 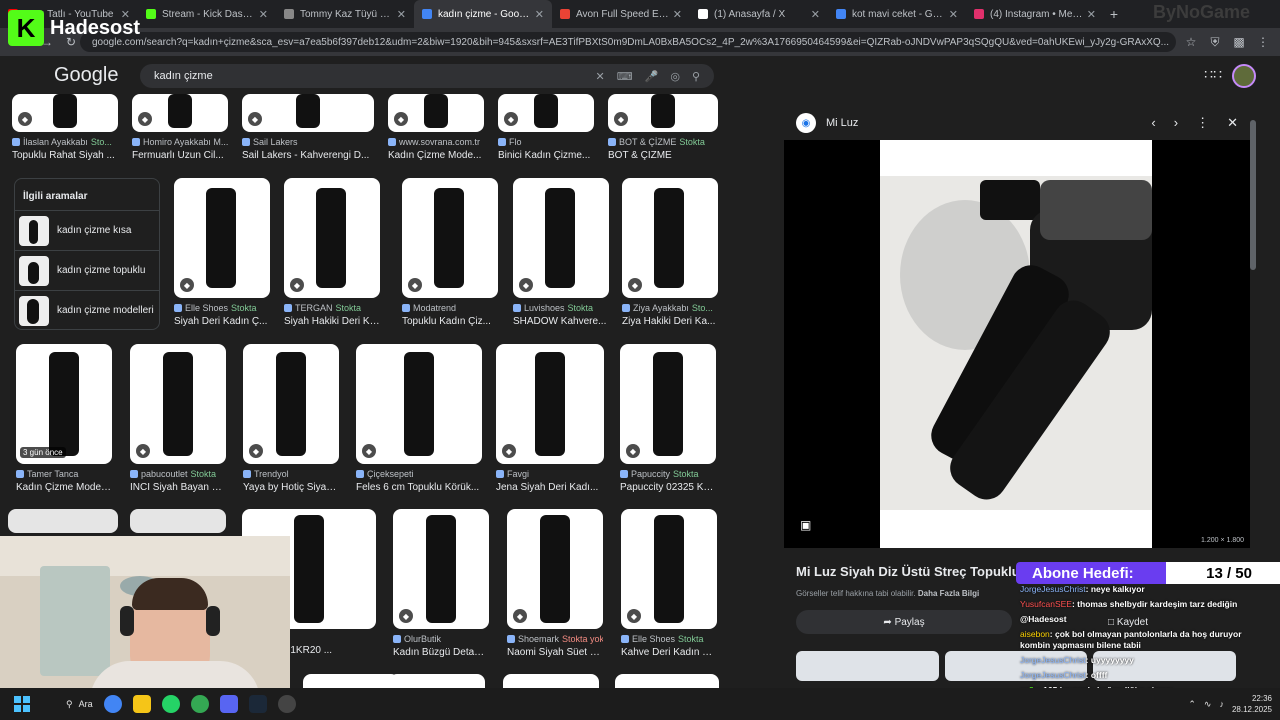 What do you see at coordinates (141, 704) in the screenshot?
I see `file-explorer-icon` at bounding box center [141, 704].